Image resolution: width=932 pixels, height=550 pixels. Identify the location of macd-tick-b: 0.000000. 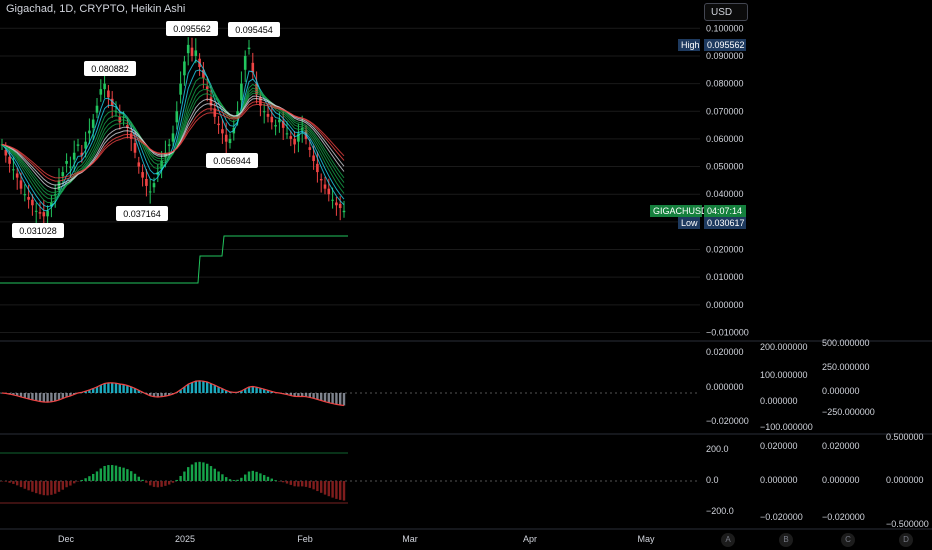
(779, 401).